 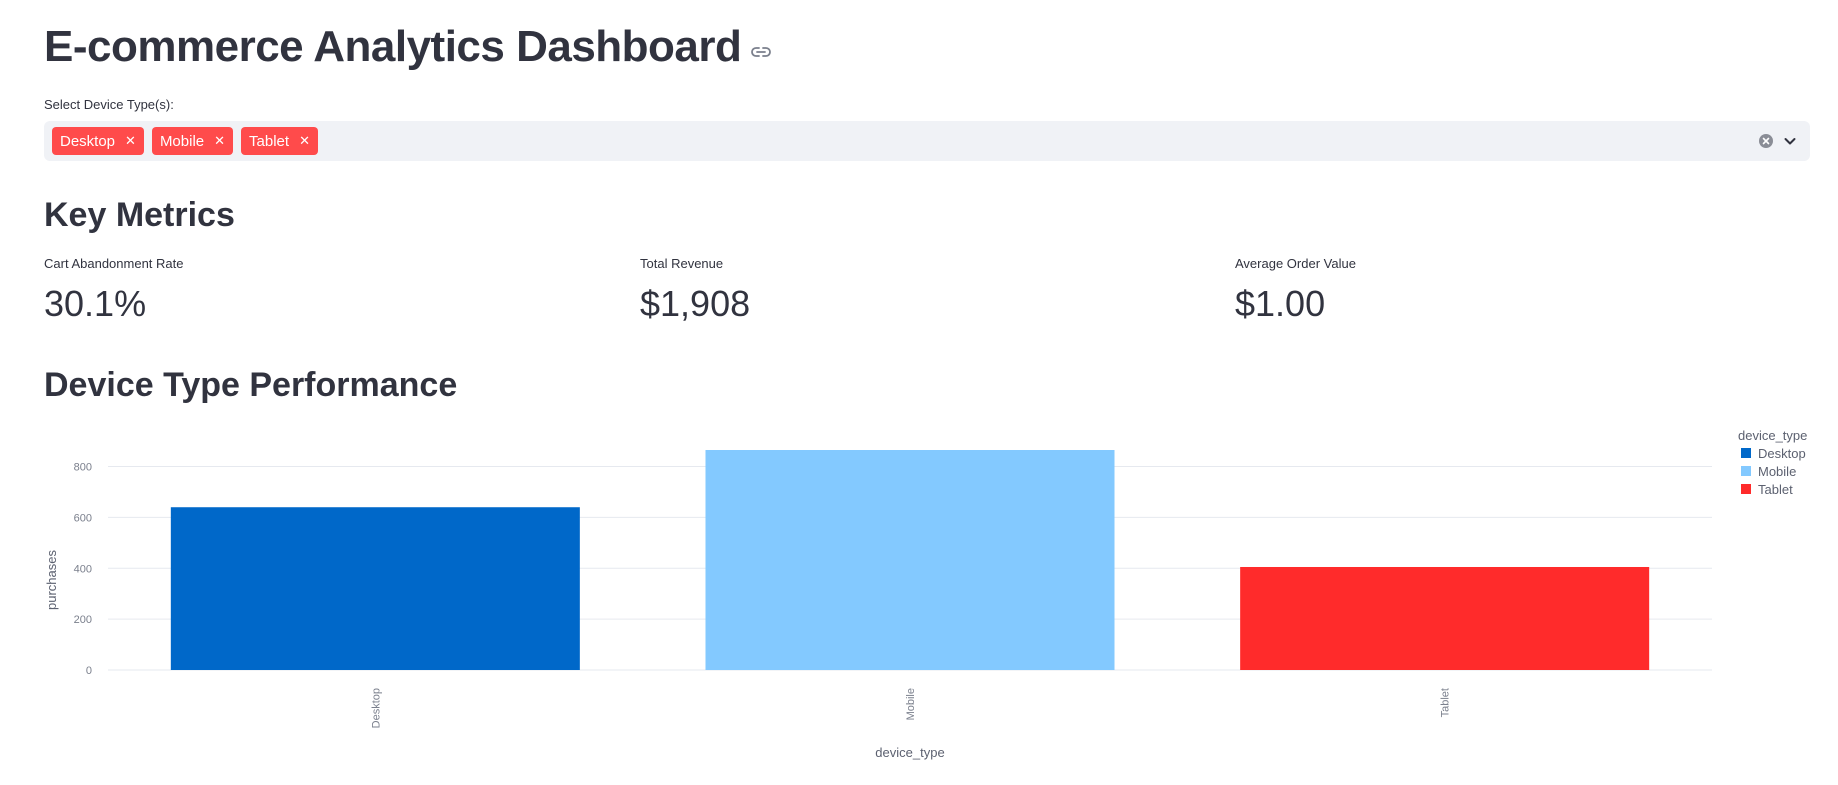 I want to click on y-tick-label: 0, so click(x=89, y=671).